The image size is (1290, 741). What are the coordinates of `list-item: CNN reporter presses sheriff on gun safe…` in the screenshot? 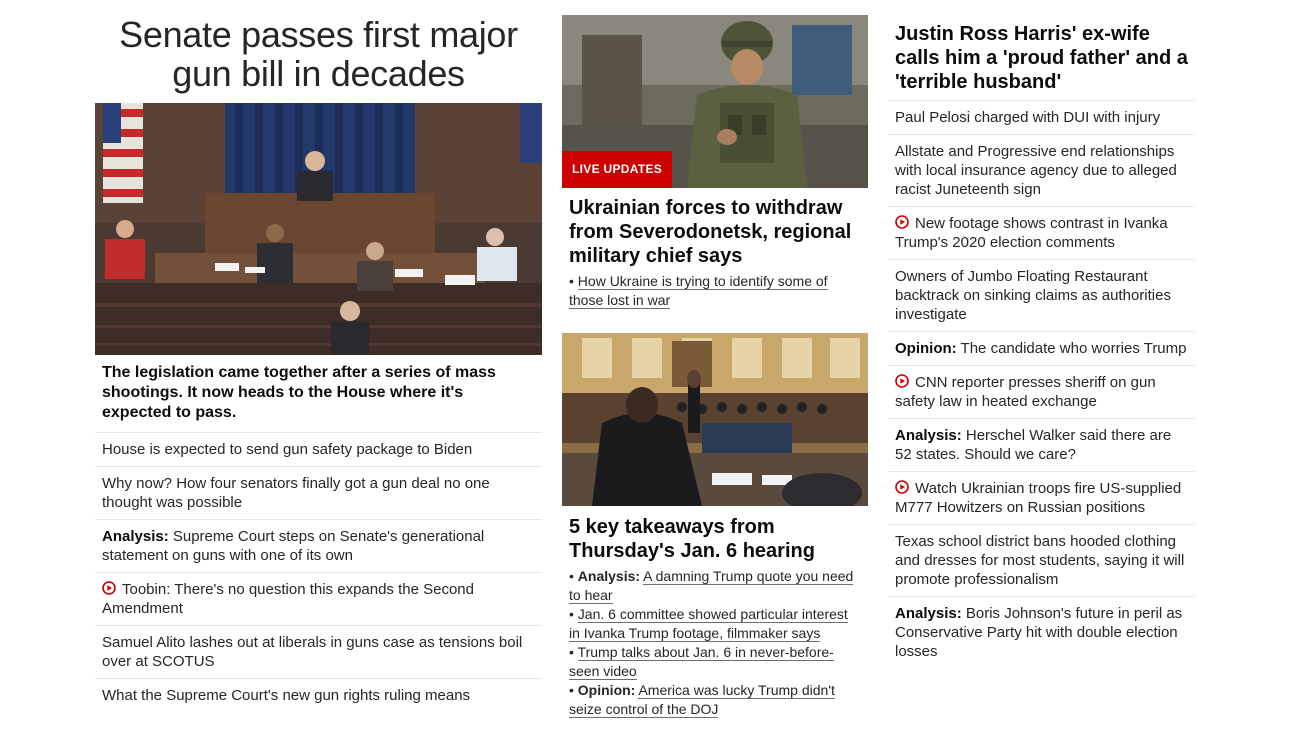 It's located at (1041, 391).